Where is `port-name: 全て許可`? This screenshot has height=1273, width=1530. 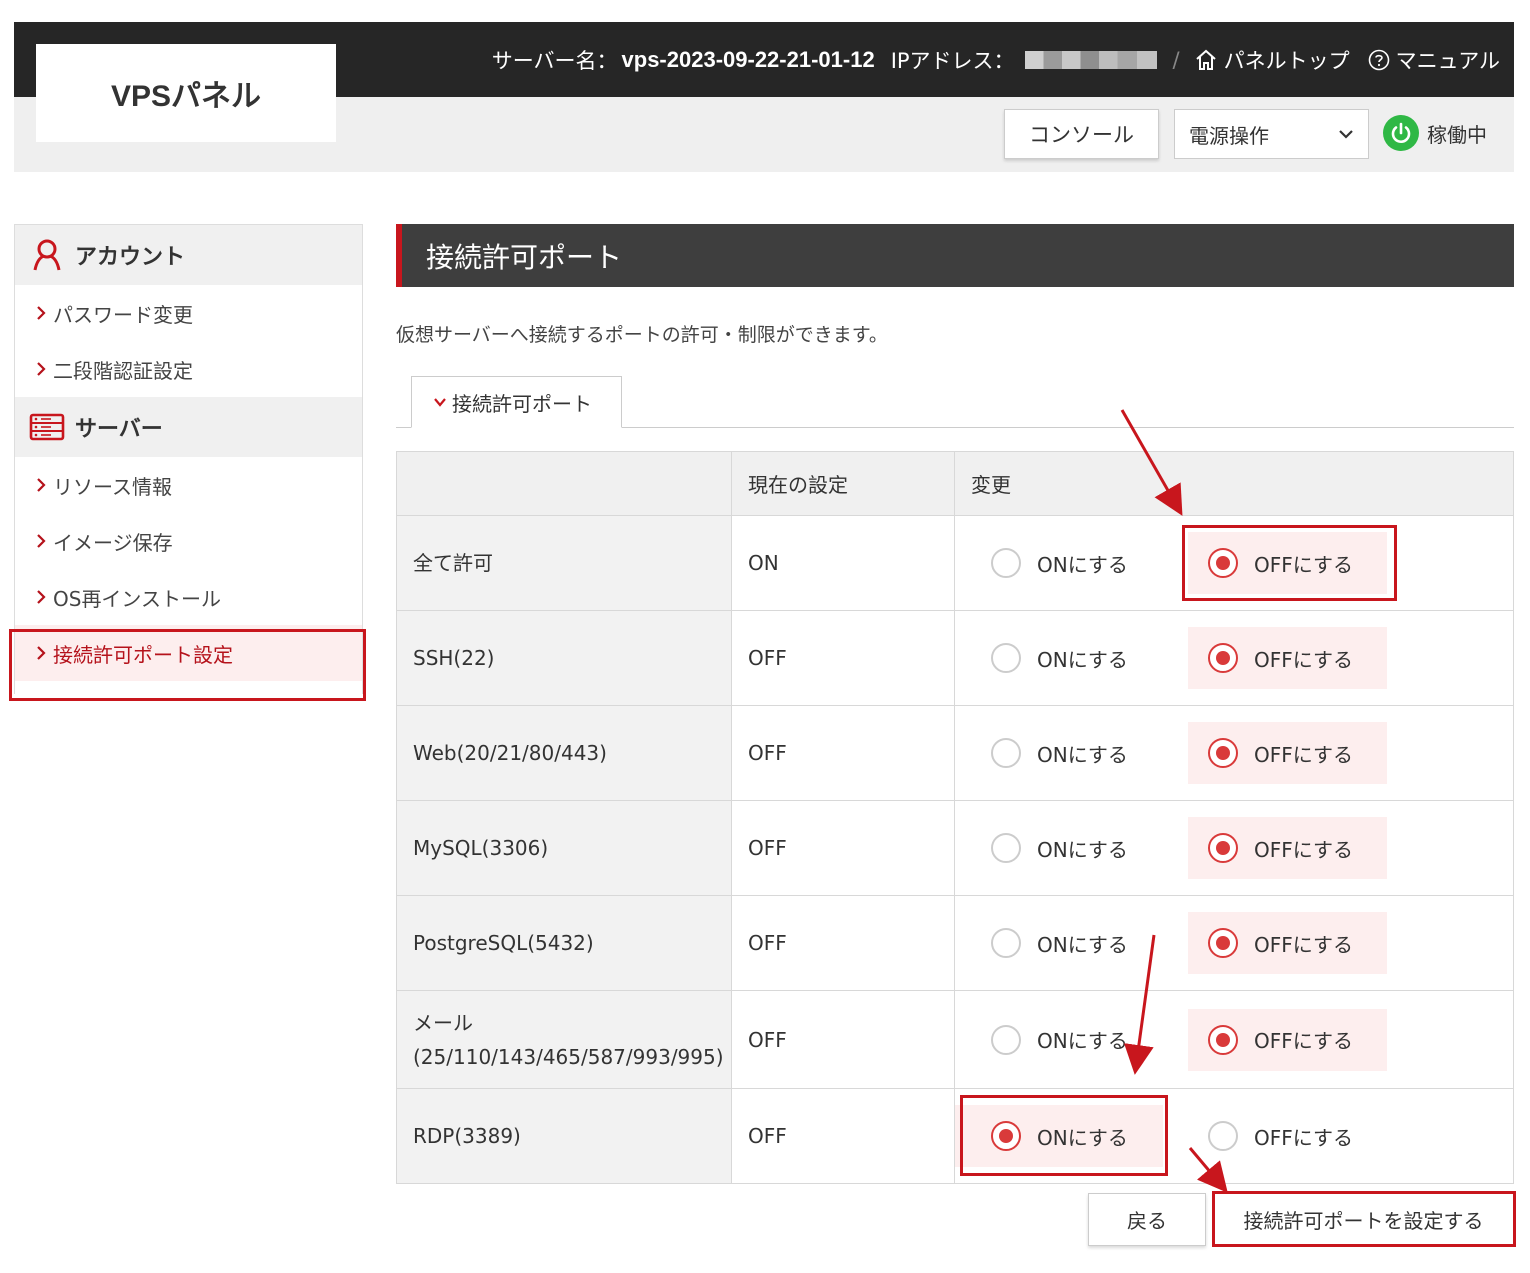
port-name: 全て許可 is located at coordinates (564, 563).